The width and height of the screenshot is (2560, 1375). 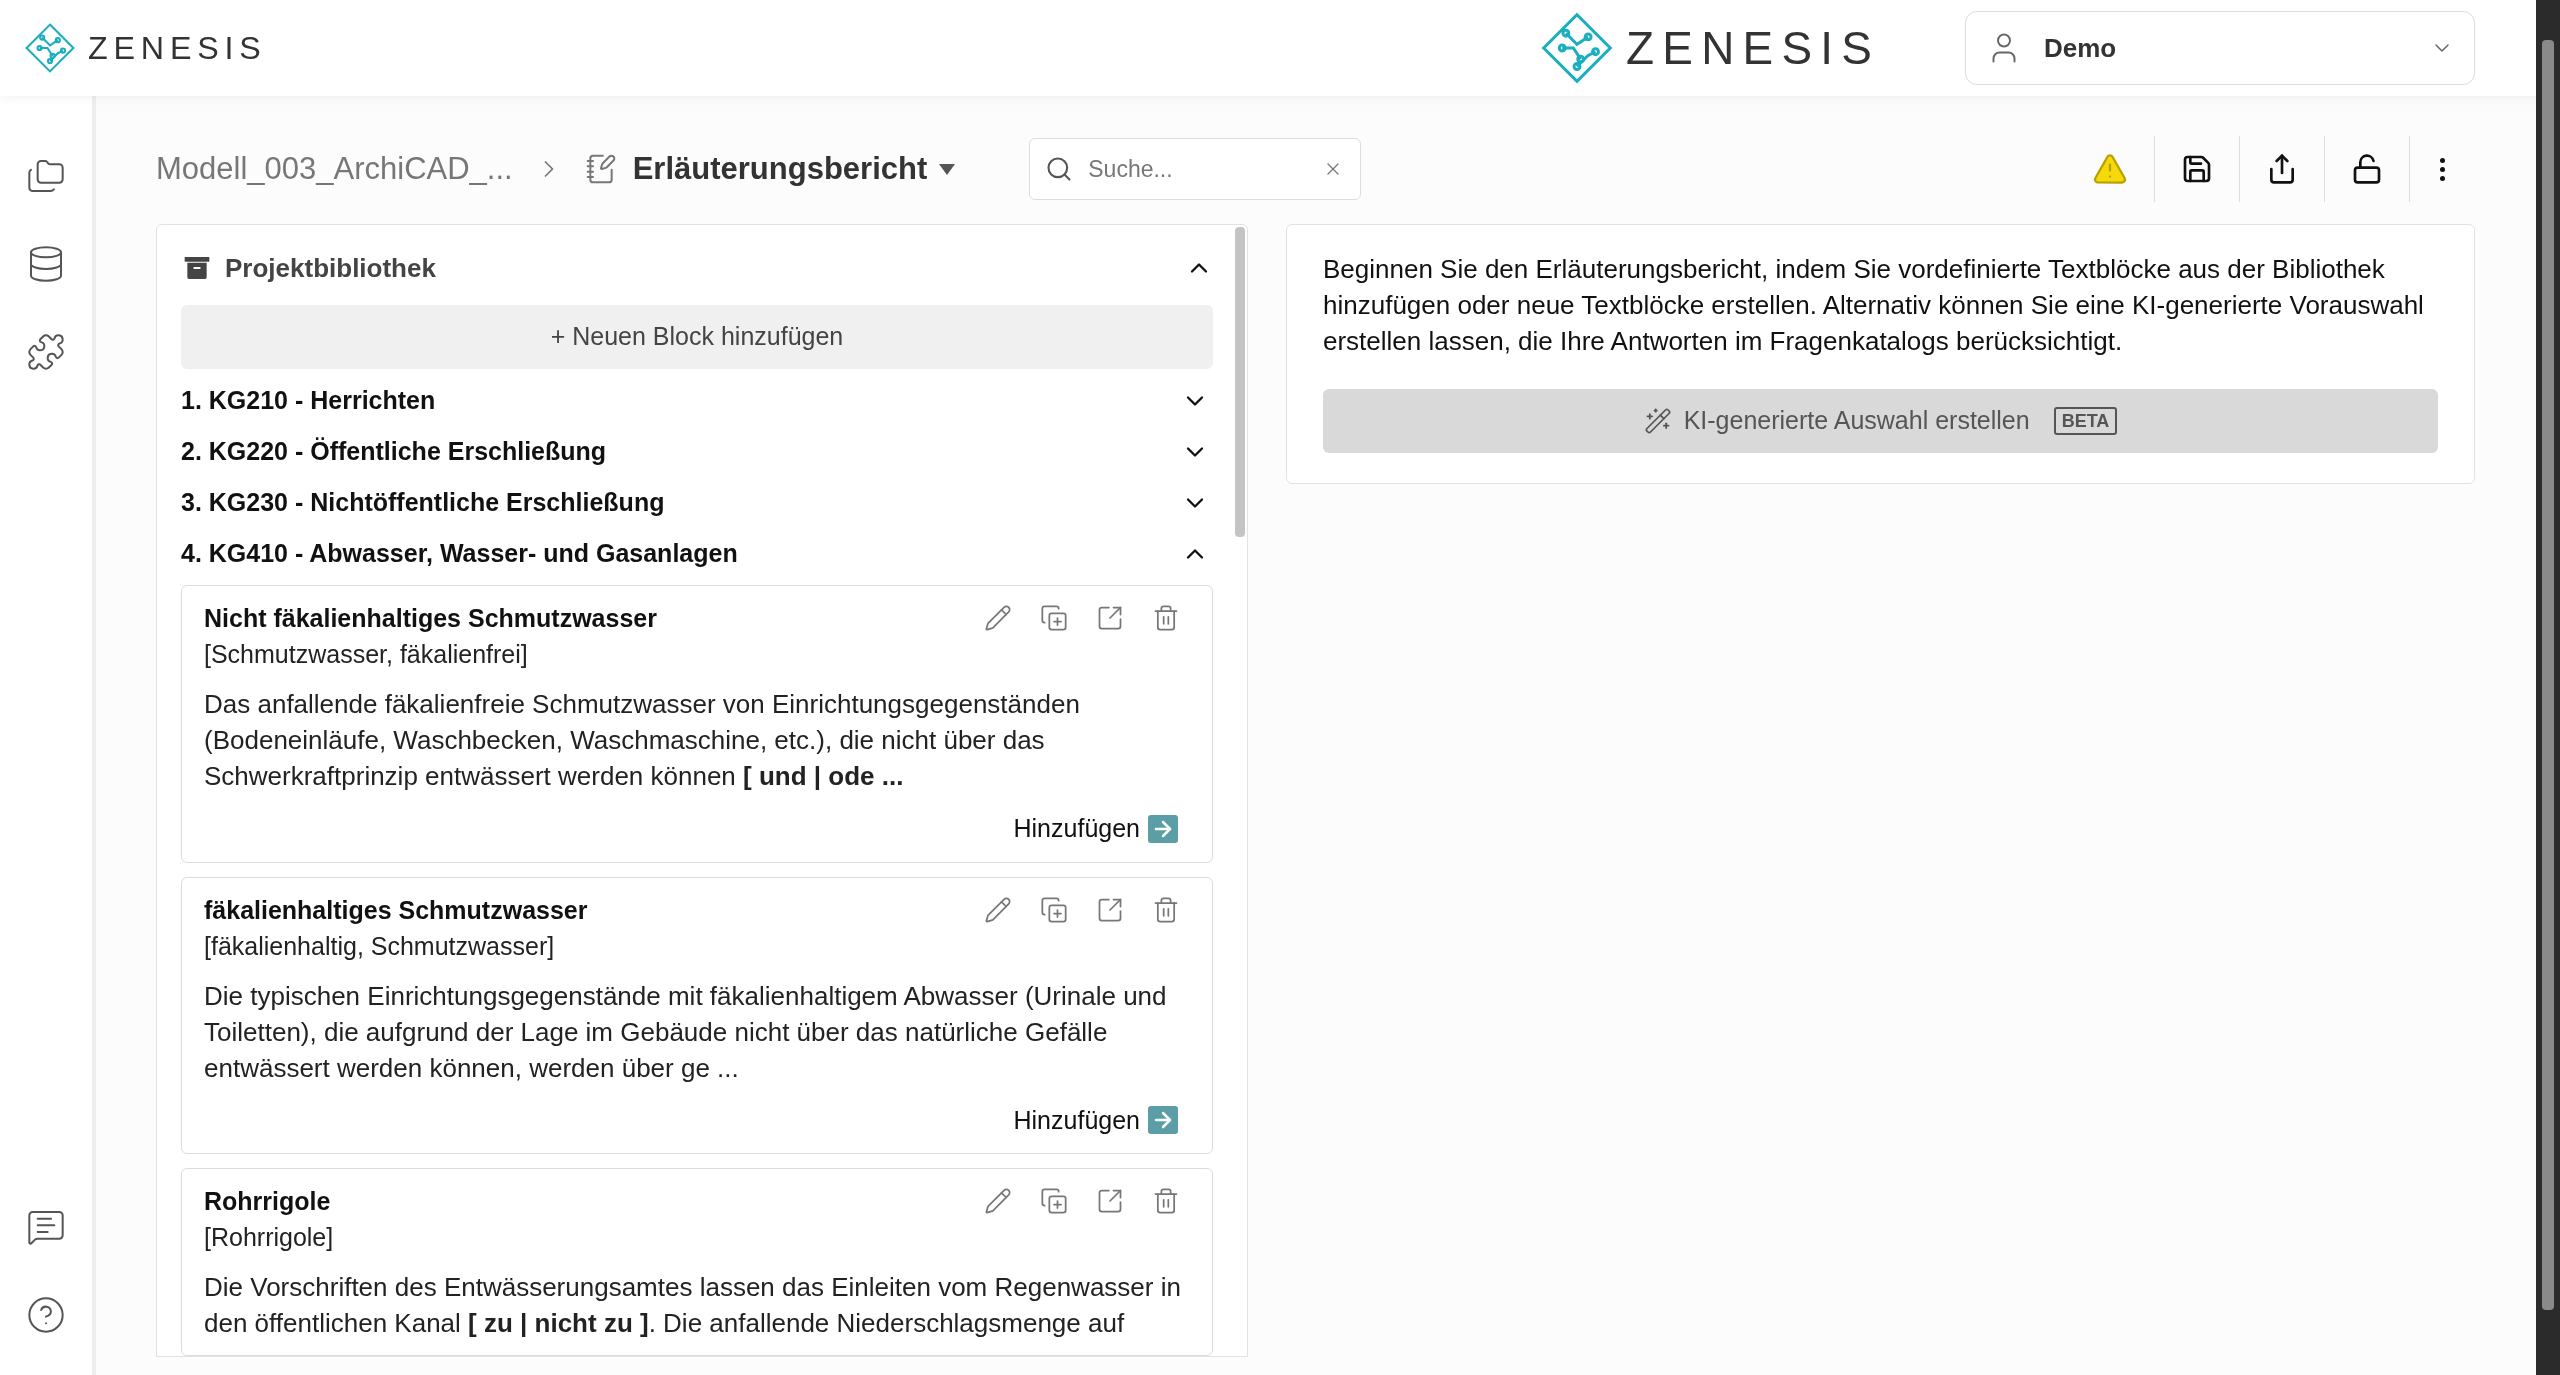 I want to click on add-new-block-button: + Neuen Block hinzufügen, so click(x=697, y=337).